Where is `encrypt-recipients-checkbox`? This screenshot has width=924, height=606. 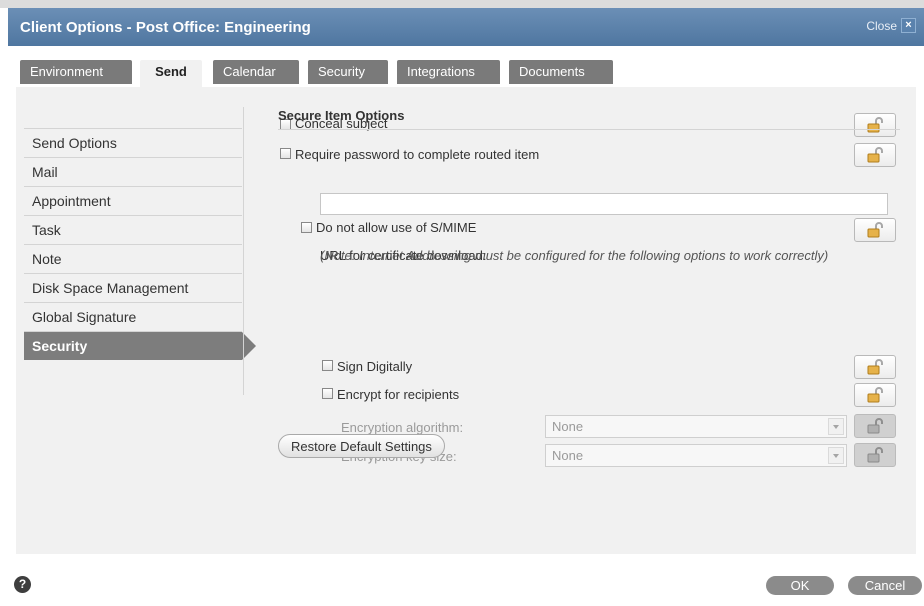
encrypt-recipients-checkbox is located at coordinates (327, 393).